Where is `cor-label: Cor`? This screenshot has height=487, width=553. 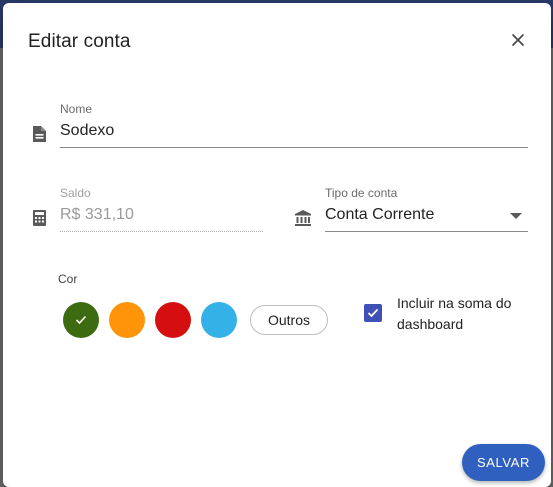 cor-label: Cor is located at coordinates (68, 279).